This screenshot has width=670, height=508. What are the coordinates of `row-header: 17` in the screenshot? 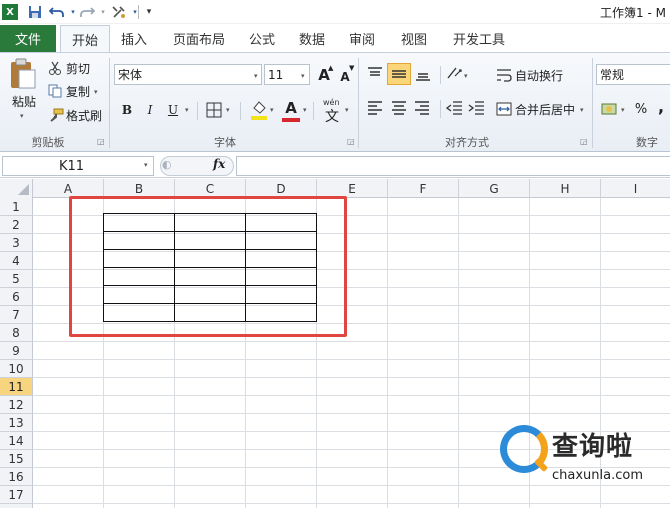 It's located at (16, 495).